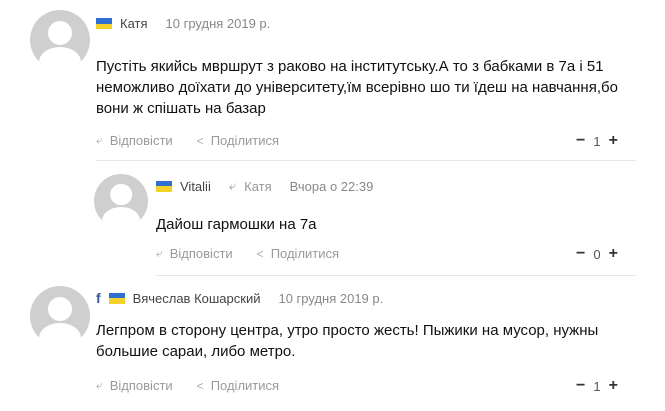 Image resolution: width=665 pixels, height=411 pixels. Describe the element at coordinates (331, 186) in the screenshot. I see `comment-date: Вчора о 22:39` at that location.